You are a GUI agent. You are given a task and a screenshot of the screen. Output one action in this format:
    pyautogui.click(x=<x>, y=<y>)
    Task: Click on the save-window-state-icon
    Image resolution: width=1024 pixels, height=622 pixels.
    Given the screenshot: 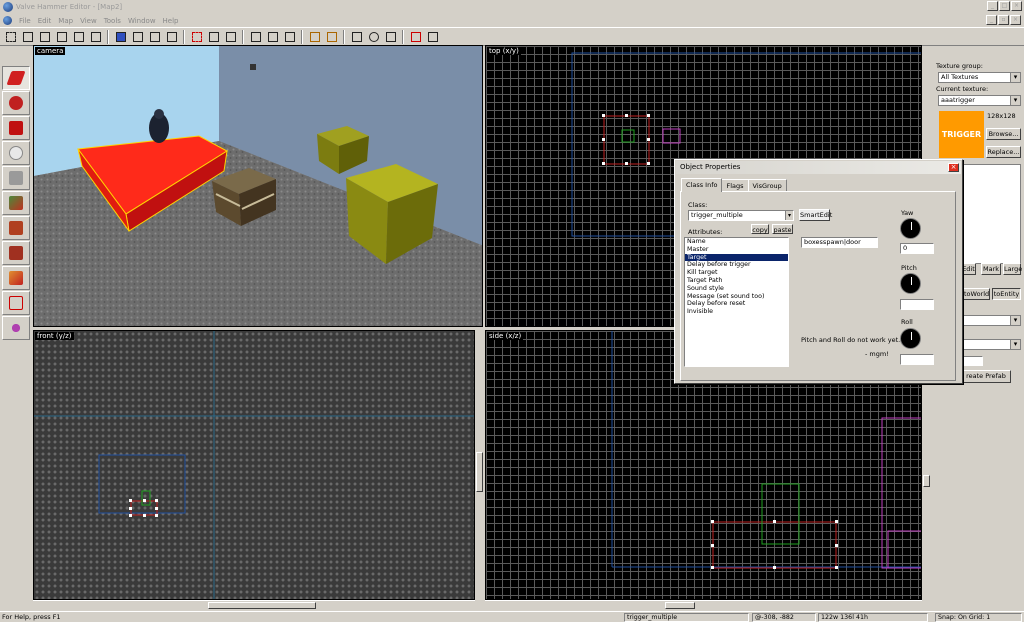 What is the action you would take?
    pyautogui.click(x=95, y=36)
    